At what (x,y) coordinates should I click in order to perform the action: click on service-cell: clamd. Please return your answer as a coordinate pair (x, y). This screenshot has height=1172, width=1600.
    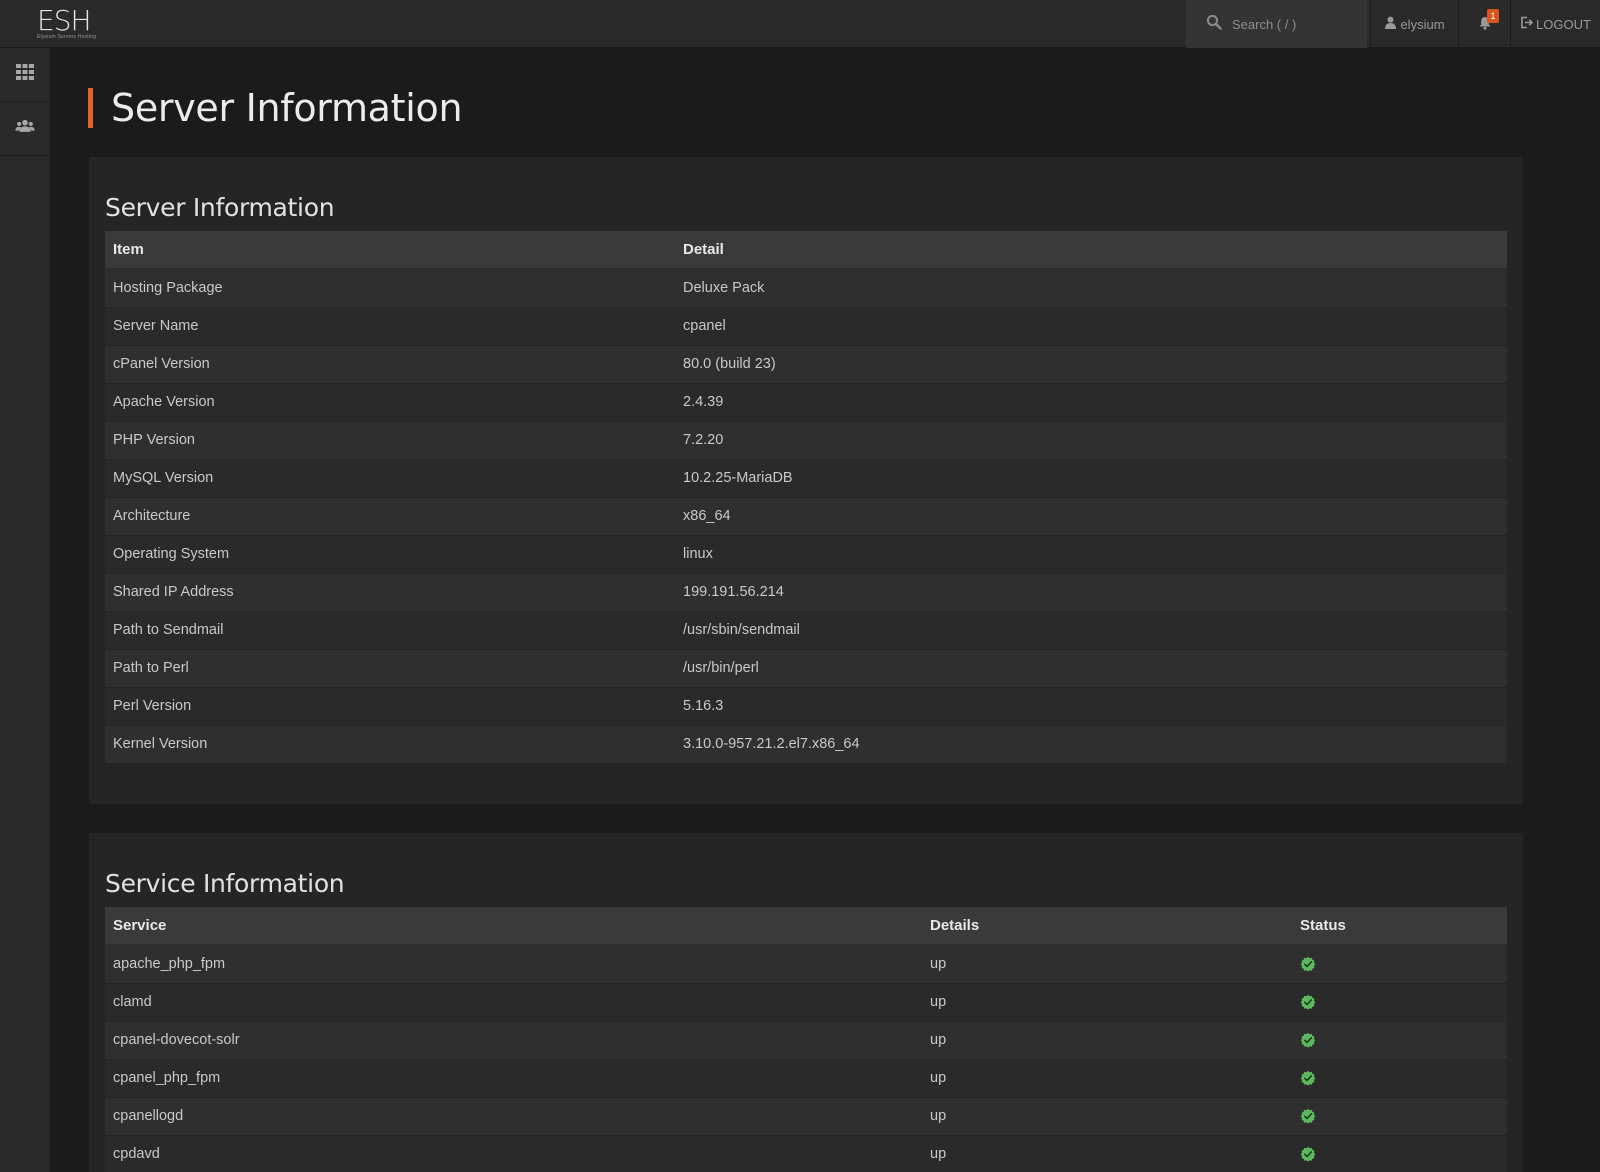
    Looking at the image, I should click on (513, 1001).